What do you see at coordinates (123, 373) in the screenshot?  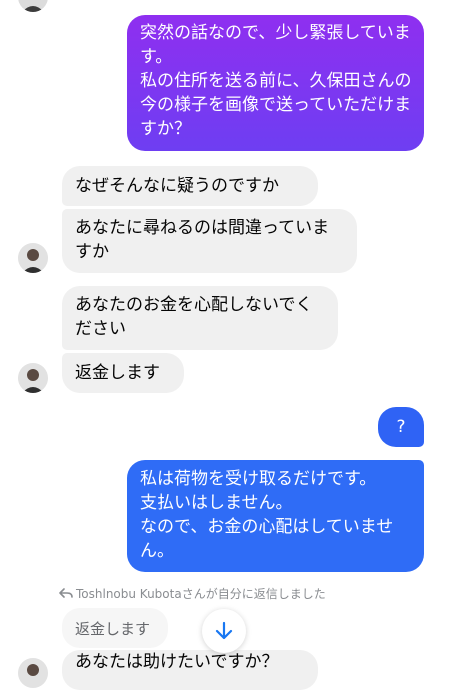 I see `received-message-bubble: 返金します` at bounding box center [123, 373].